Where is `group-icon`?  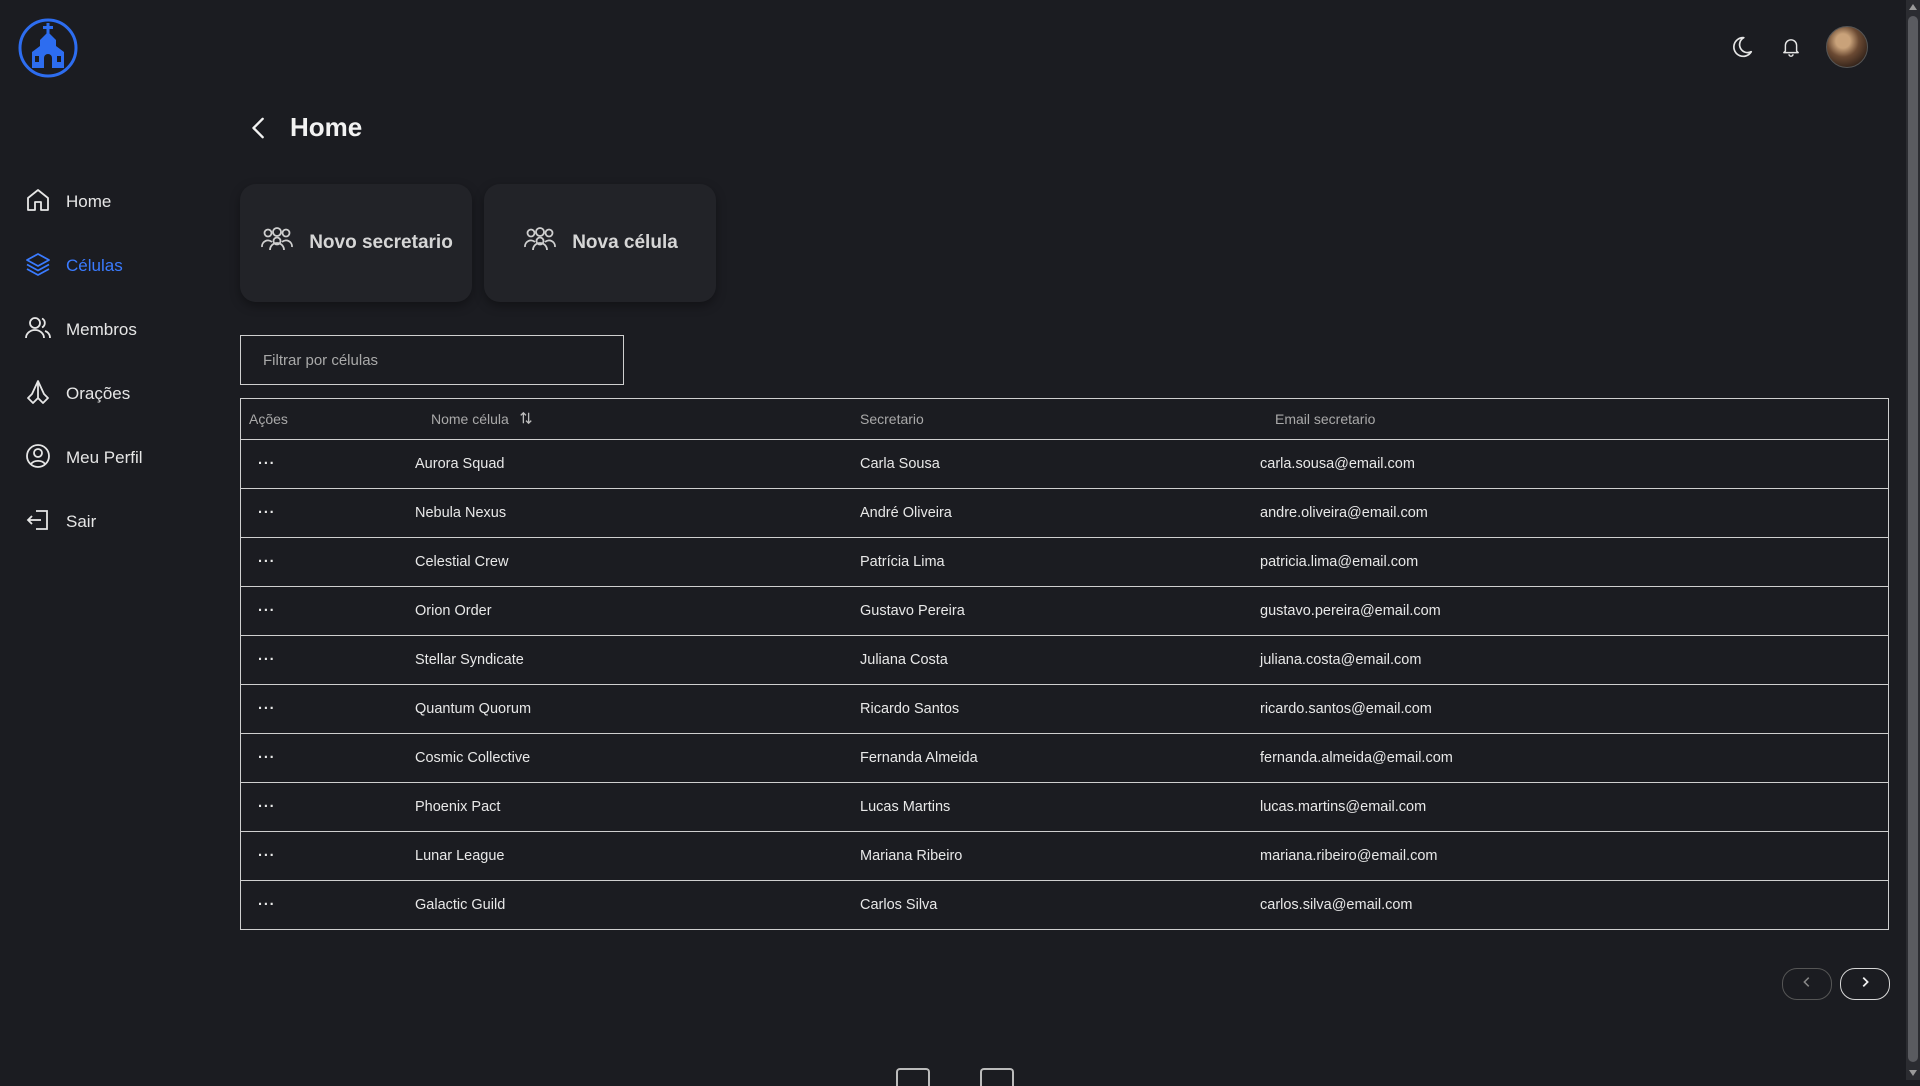 group-icon is located at coordinates (277, 243).